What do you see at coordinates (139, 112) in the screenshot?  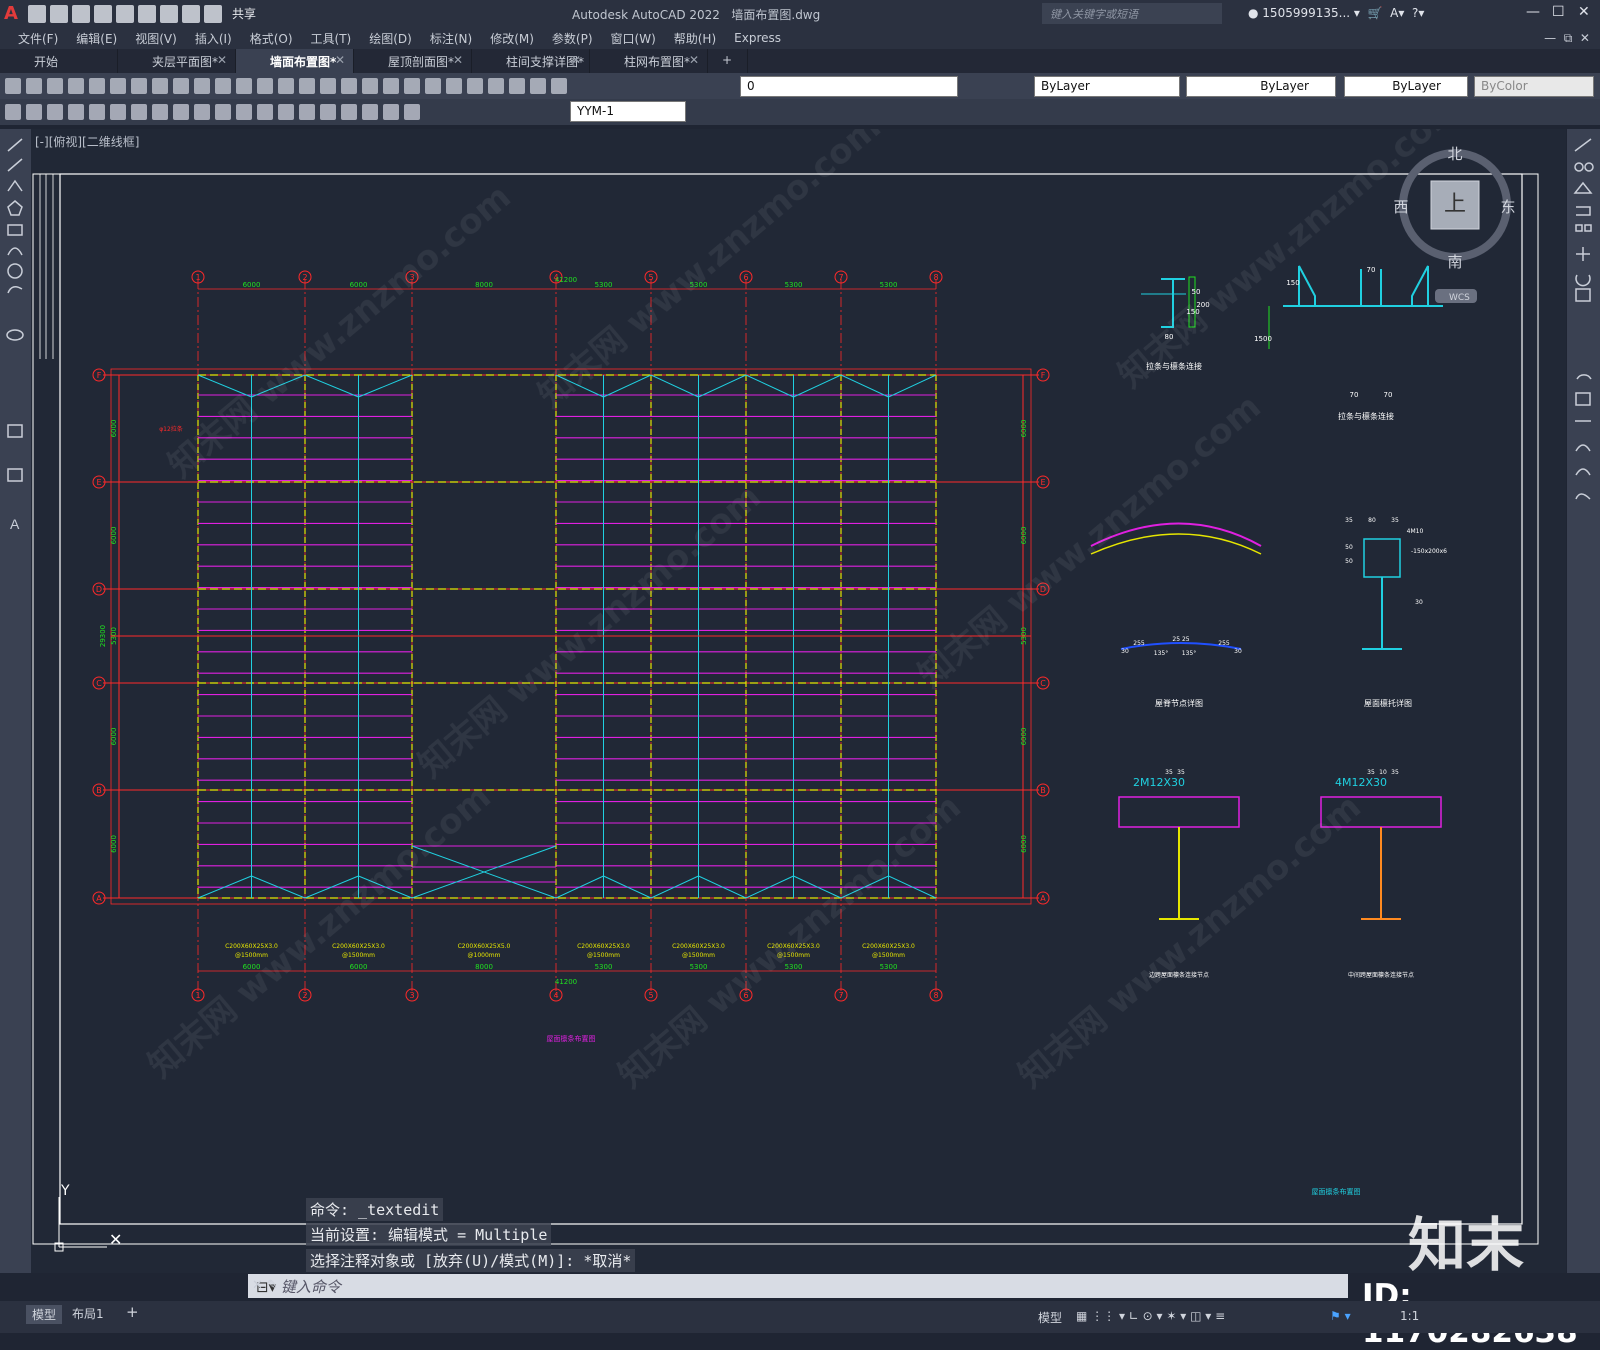 I see `dim-diameter-icon` at bounding box center [139, 112].